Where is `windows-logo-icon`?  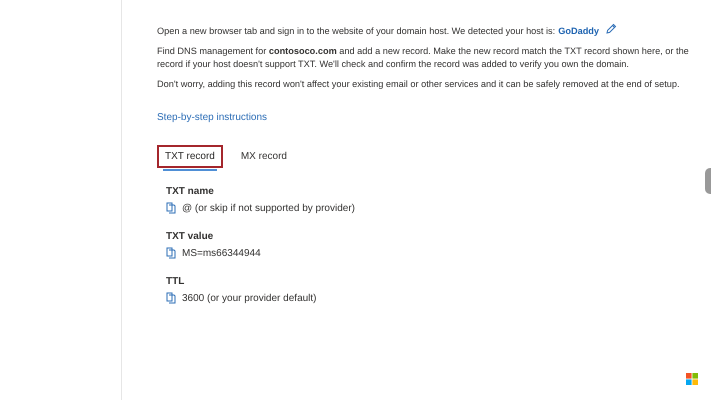
windows-logo-icon is located at coordinates (692, 379).